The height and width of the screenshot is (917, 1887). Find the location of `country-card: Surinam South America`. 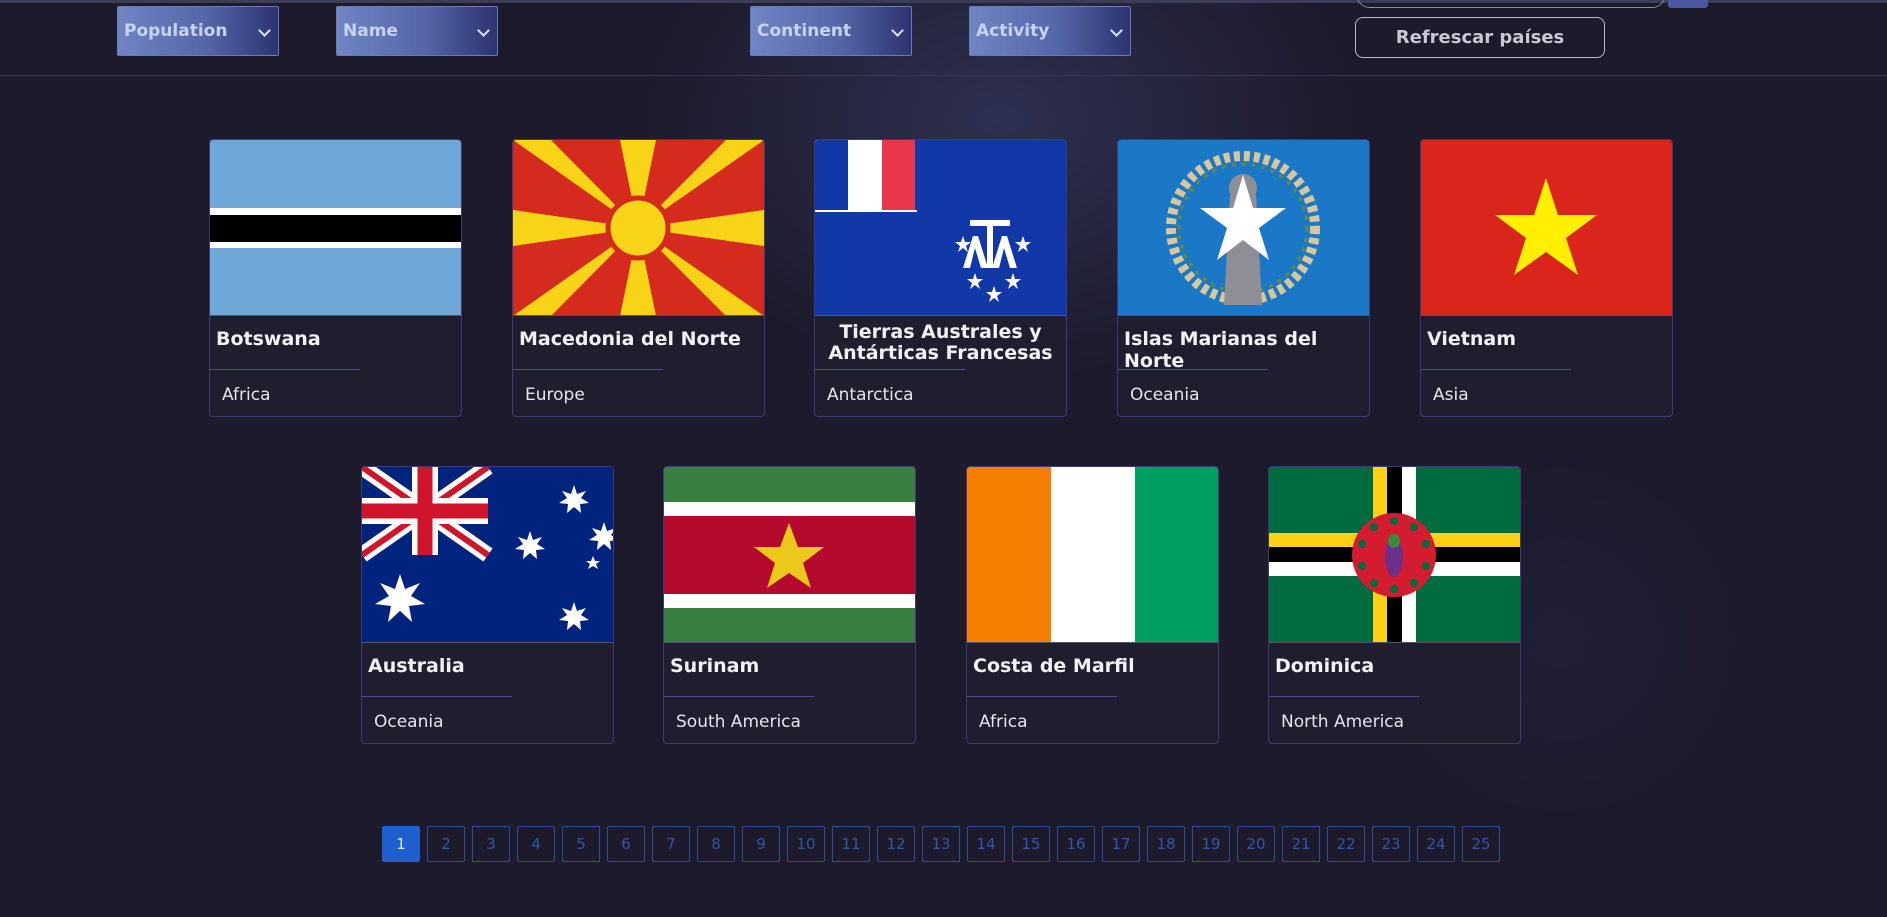

country-card: Surinam South America is located at coordinates (789, 605).